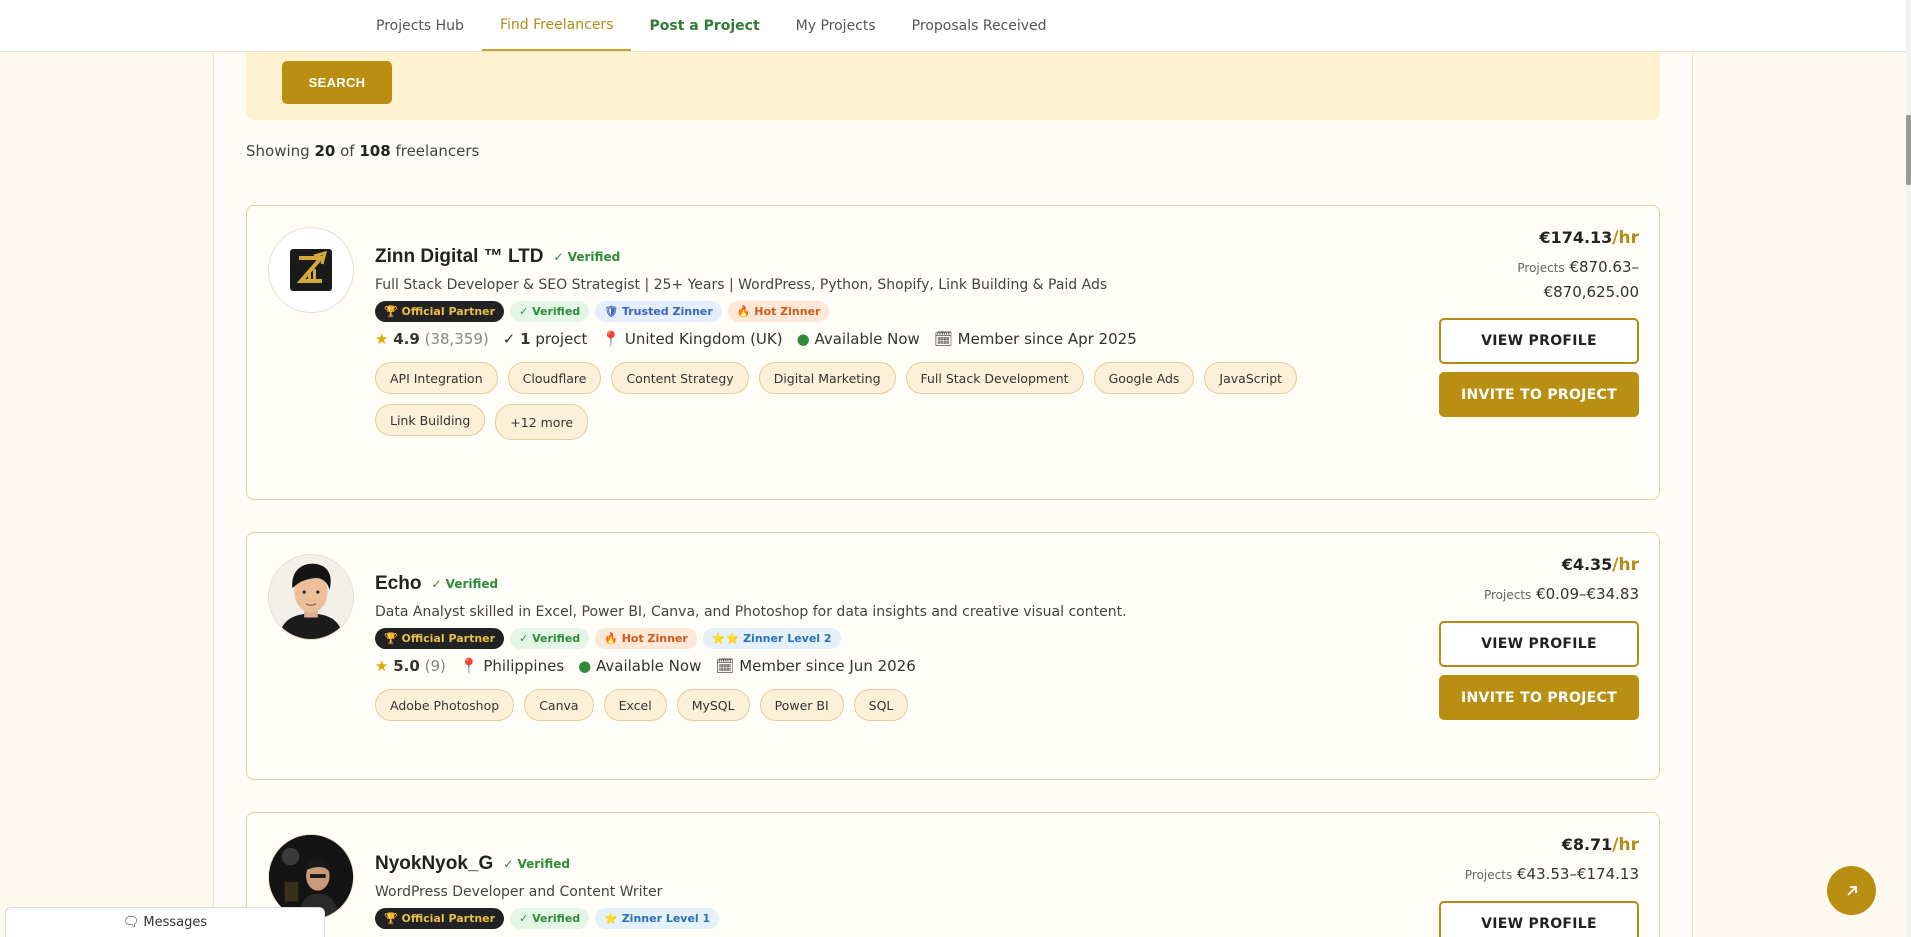 This screenshot has width=1911, height=937. I want to click on results-suffix: freelancers, so click(437, 151).